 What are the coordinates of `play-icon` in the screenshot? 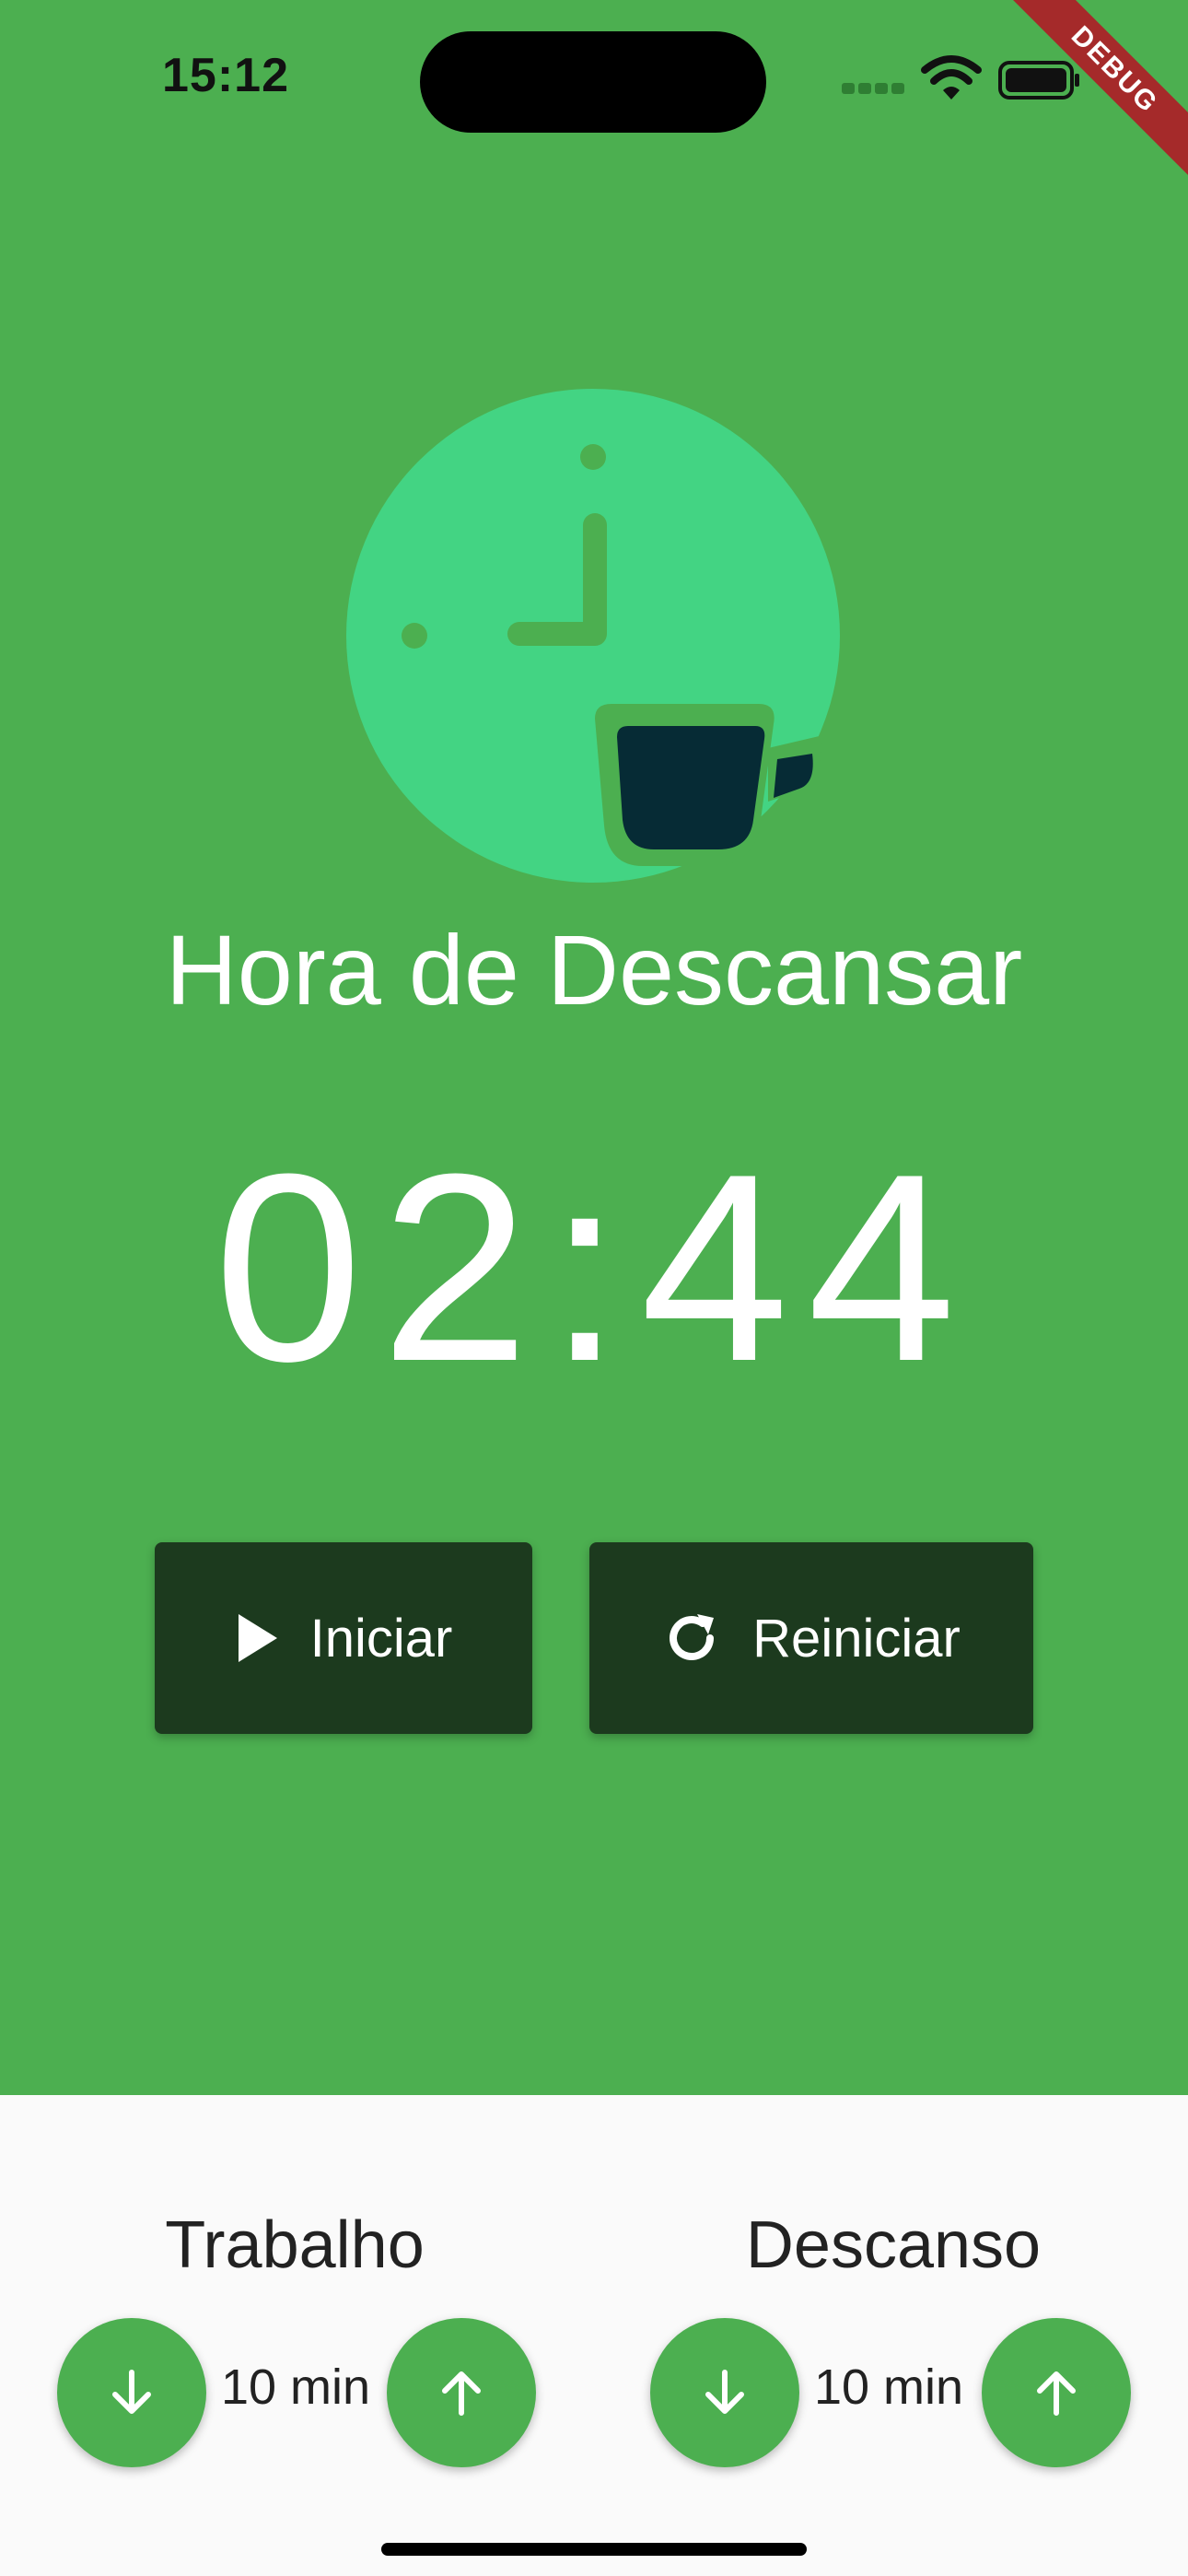 It's located at (257, 1638).